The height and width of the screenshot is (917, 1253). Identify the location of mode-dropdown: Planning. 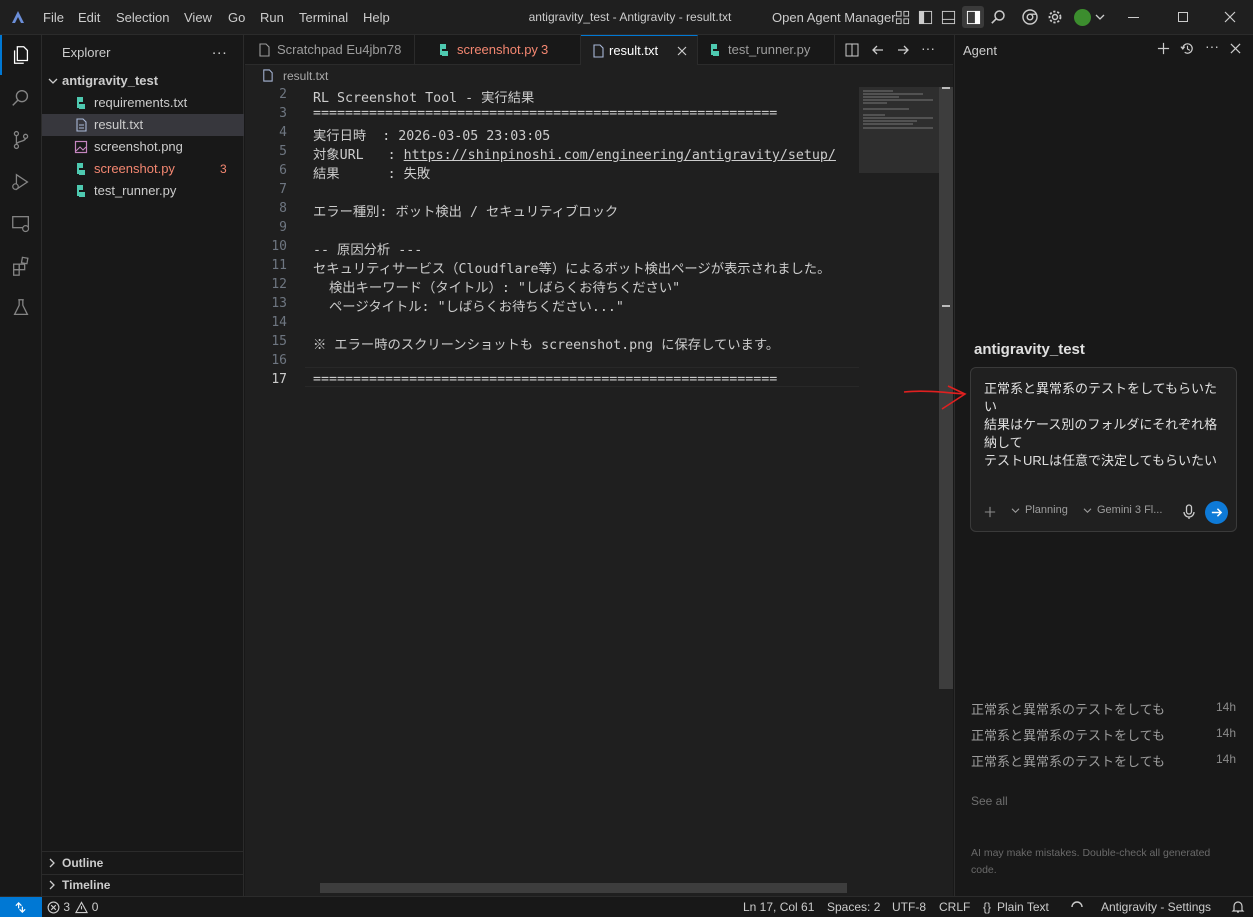
(1039, 510).